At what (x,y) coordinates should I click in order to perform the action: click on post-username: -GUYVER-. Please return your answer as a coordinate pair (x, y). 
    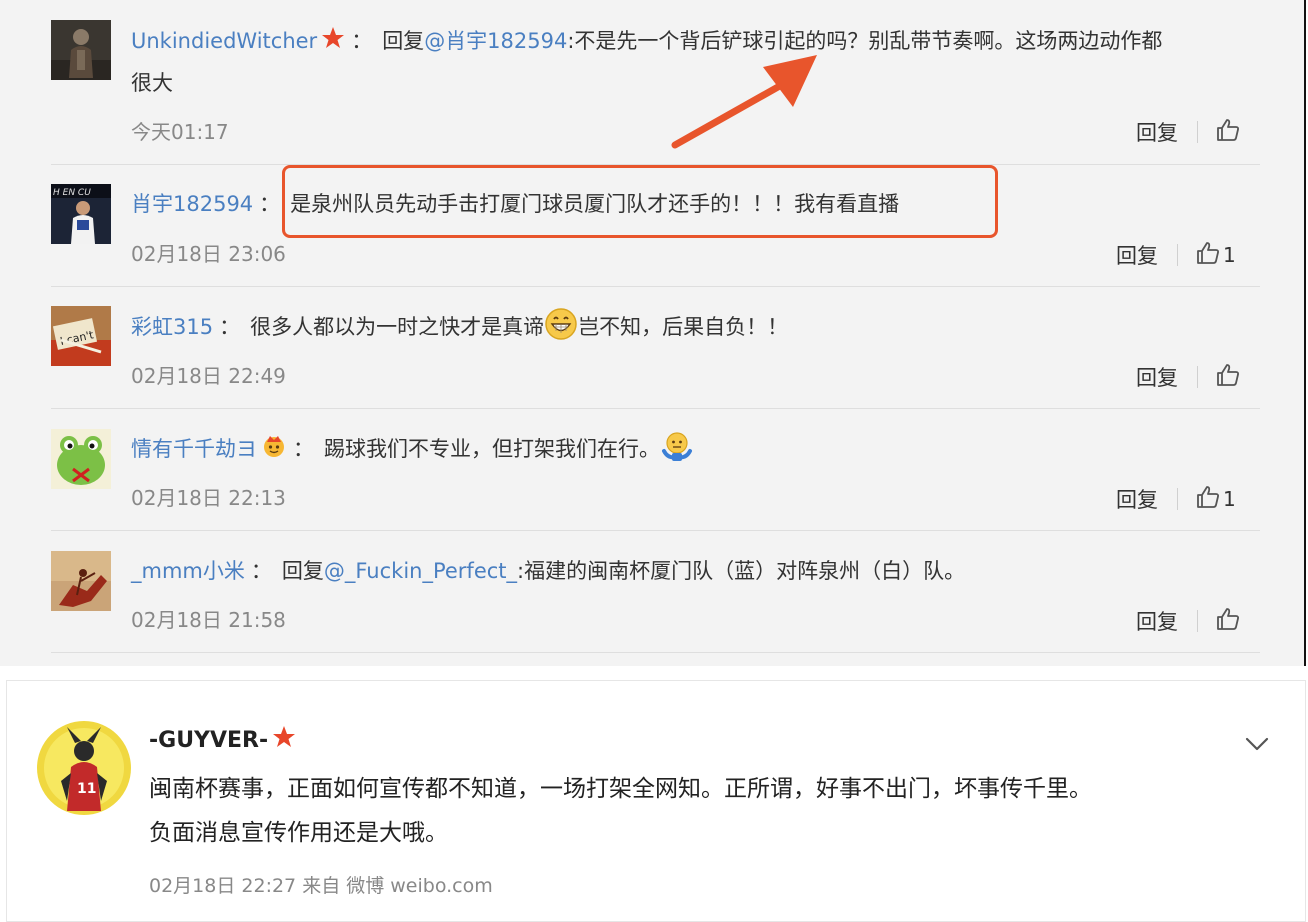
    Looking at the image, I should click on (222, 740).